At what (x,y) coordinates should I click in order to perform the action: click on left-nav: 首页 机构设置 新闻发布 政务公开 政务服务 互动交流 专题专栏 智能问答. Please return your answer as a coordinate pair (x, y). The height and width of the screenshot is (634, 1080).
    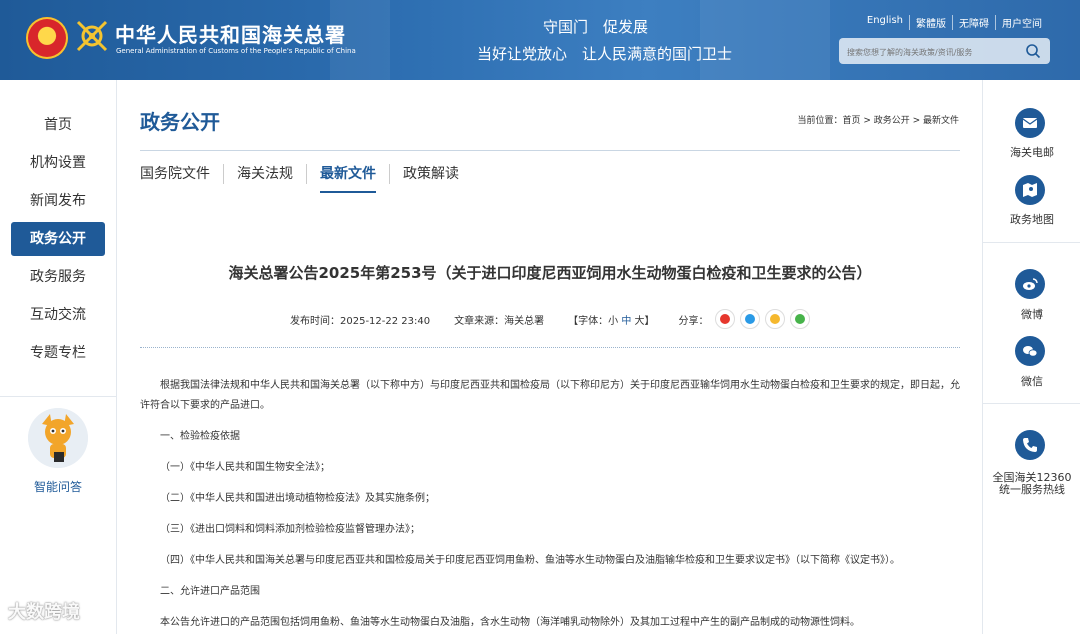
    Looking at the image, I should click on (58, 357).